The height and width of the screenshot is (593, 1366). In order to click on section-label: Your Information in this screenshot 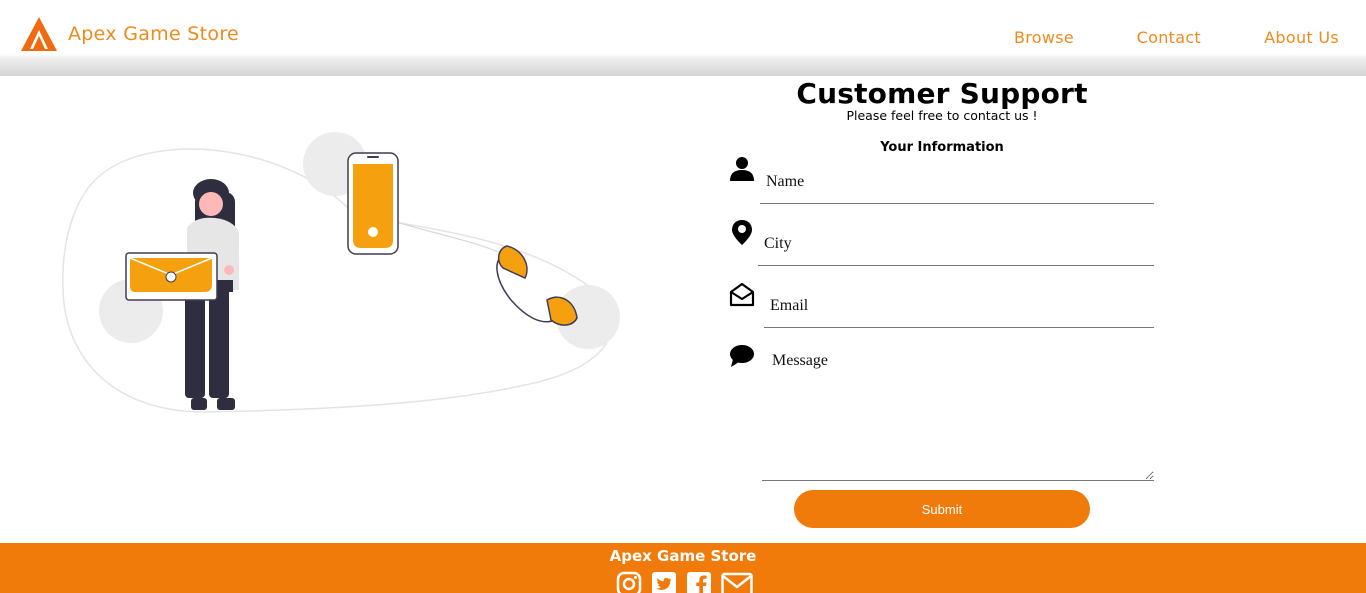, I will do `click(942, 147)`.